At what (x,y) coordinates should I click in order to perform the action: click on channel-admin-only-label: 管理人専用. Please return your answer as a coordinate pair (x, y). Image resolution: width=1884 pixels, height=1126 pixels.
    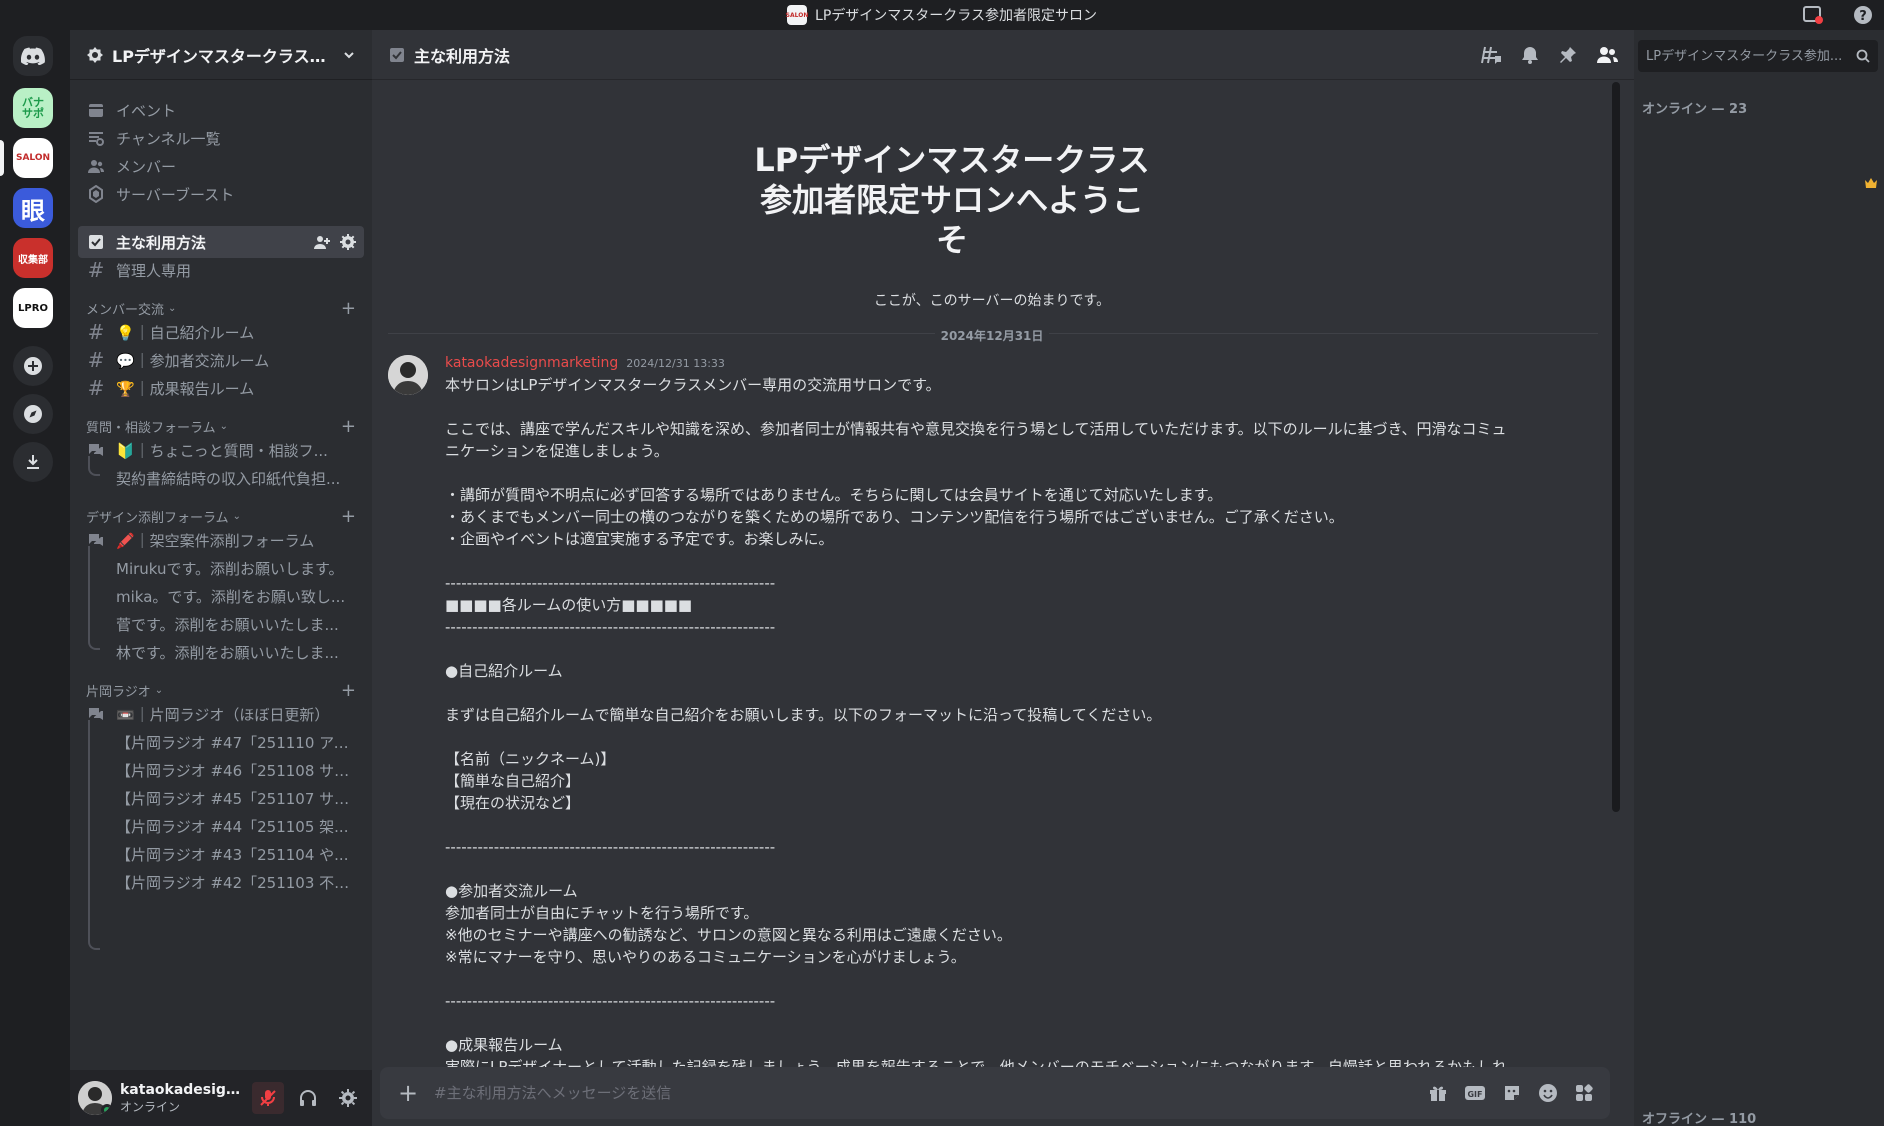
    Looking at the image, I should click on (154, 270).